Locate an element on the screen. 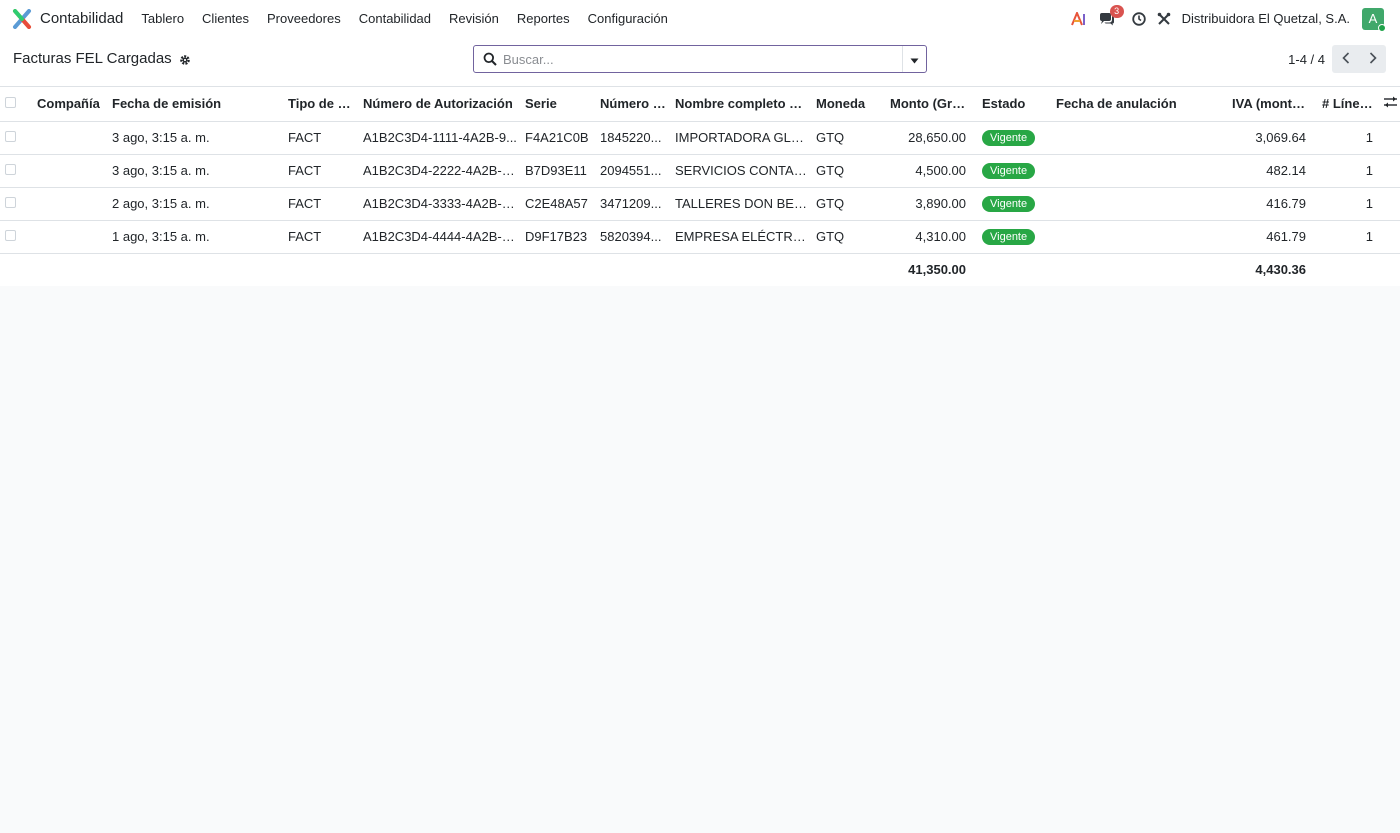 This screenshot has width=1400, height=833. chevron-right-icon is located at coordinates (1373, 59).